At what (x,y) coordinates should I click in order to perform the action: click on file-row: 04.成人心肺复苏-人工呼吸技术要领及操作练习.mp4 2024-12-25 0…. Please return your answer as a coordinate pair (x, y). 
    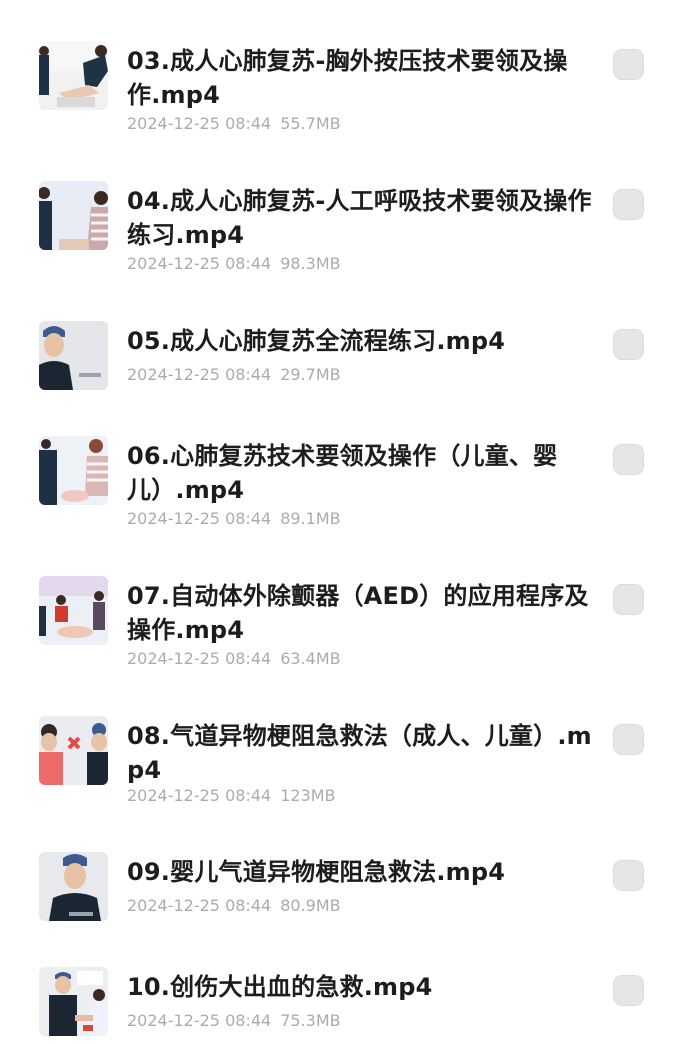
    Looking at the image, I should click on (345, 206).